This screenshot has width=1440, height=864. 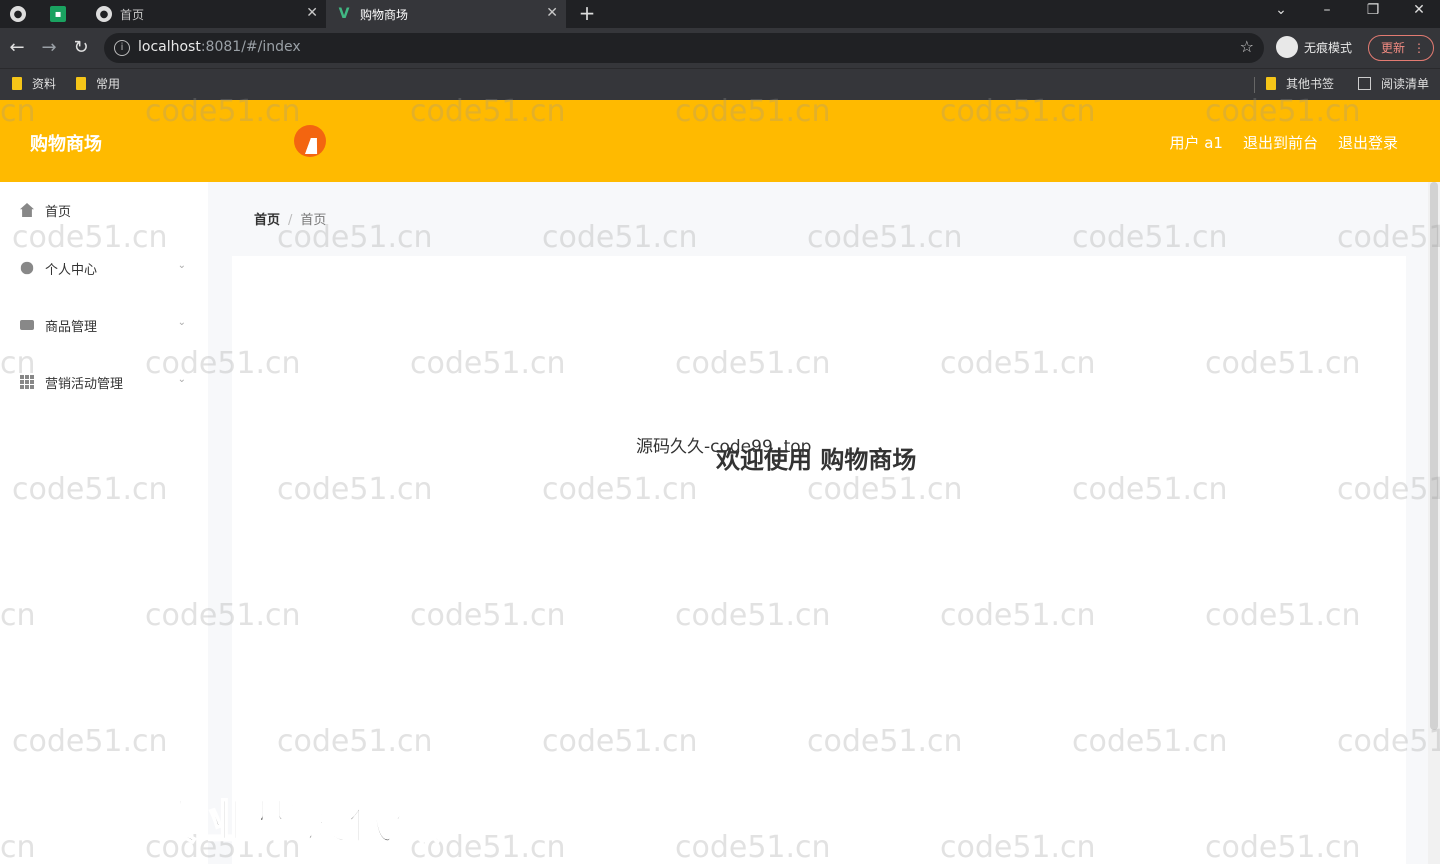 I want to click on bookmark-folder-other: 其他书签, so click(x=1300, y=83).